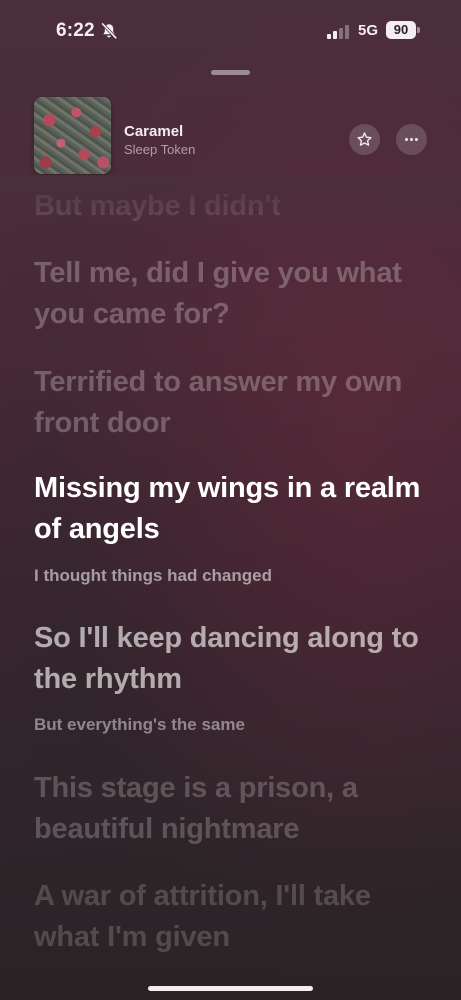 This screenshot has width=461, height=1000. What do you see at coordinates (368, 30) in the screenshot?
I see `network-type: 5G` at bounding box center [368, 30].